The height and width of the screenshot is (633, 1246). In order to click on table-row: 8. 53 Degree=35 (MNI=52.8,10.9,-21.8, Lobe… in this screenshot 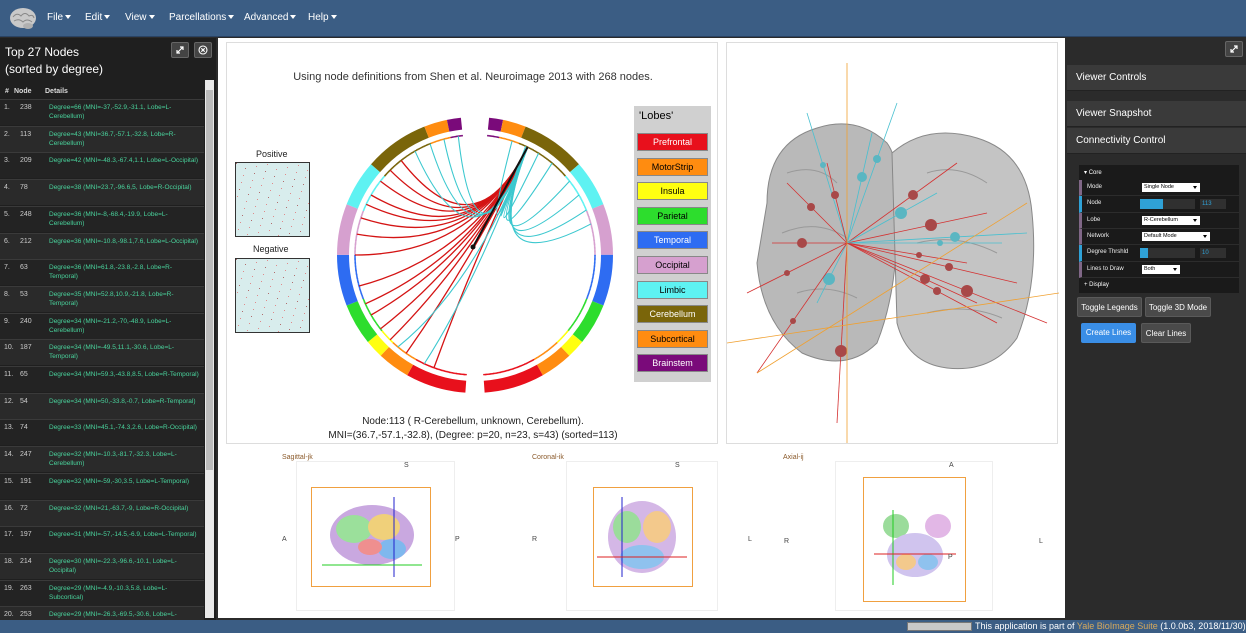, I will do `click(102, 298)`.